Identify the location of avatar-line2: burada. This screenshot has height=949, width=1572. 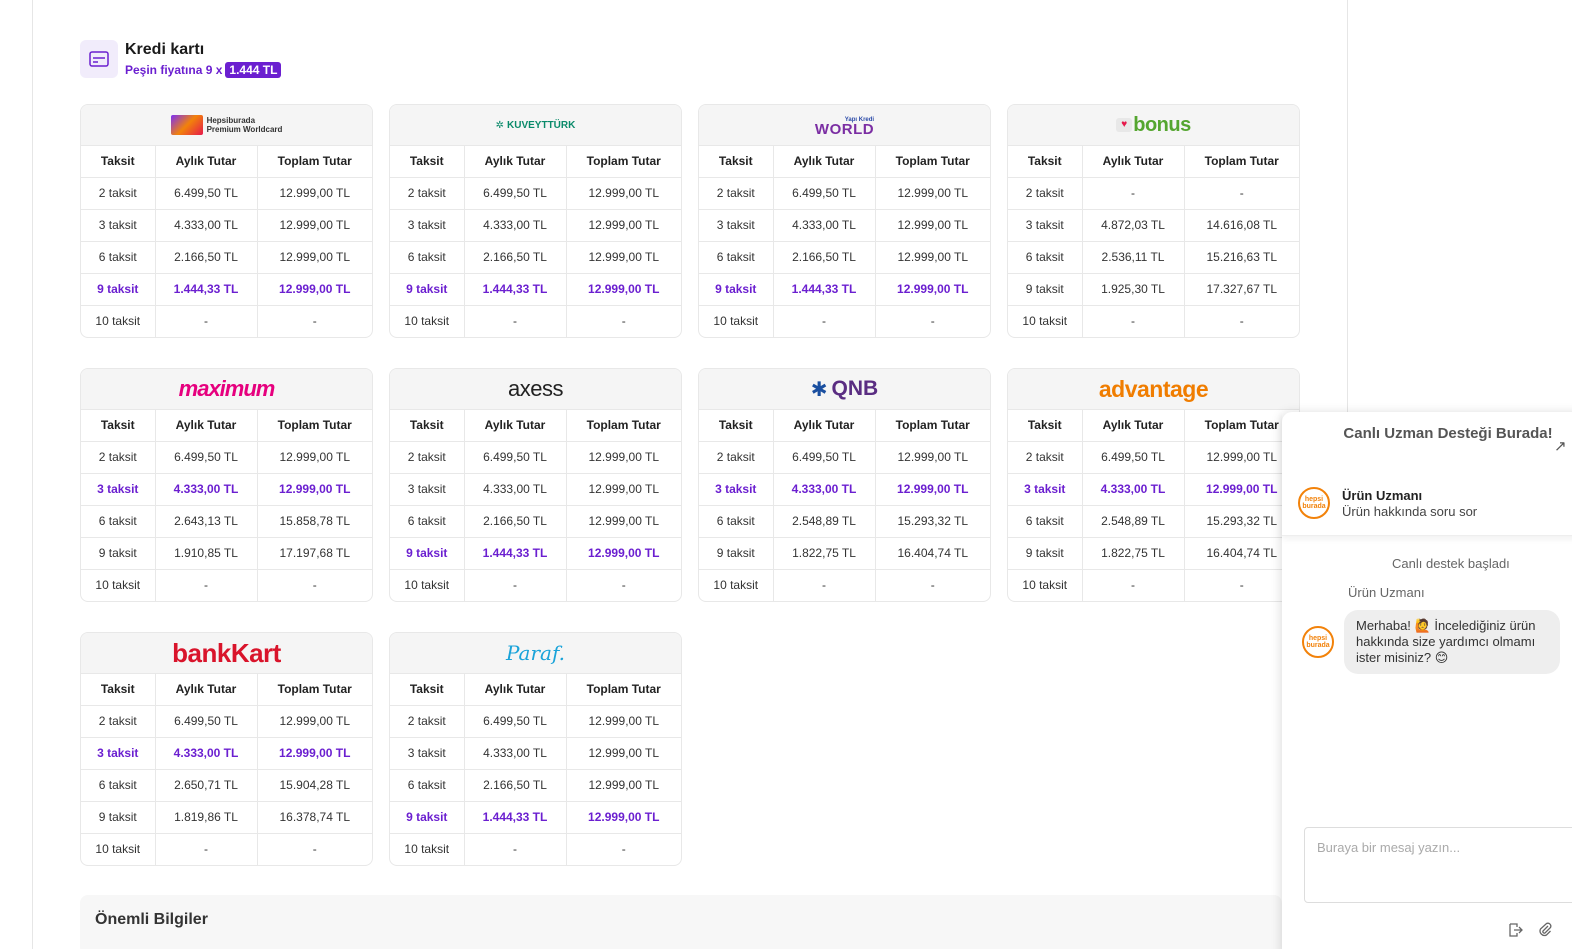
(1314, 506).